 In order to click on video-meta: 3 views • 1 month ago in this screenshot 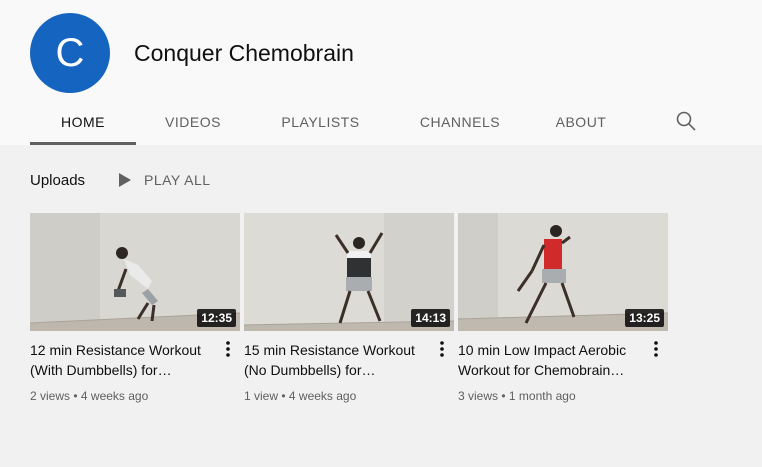, I will do `click(563, 396)`.